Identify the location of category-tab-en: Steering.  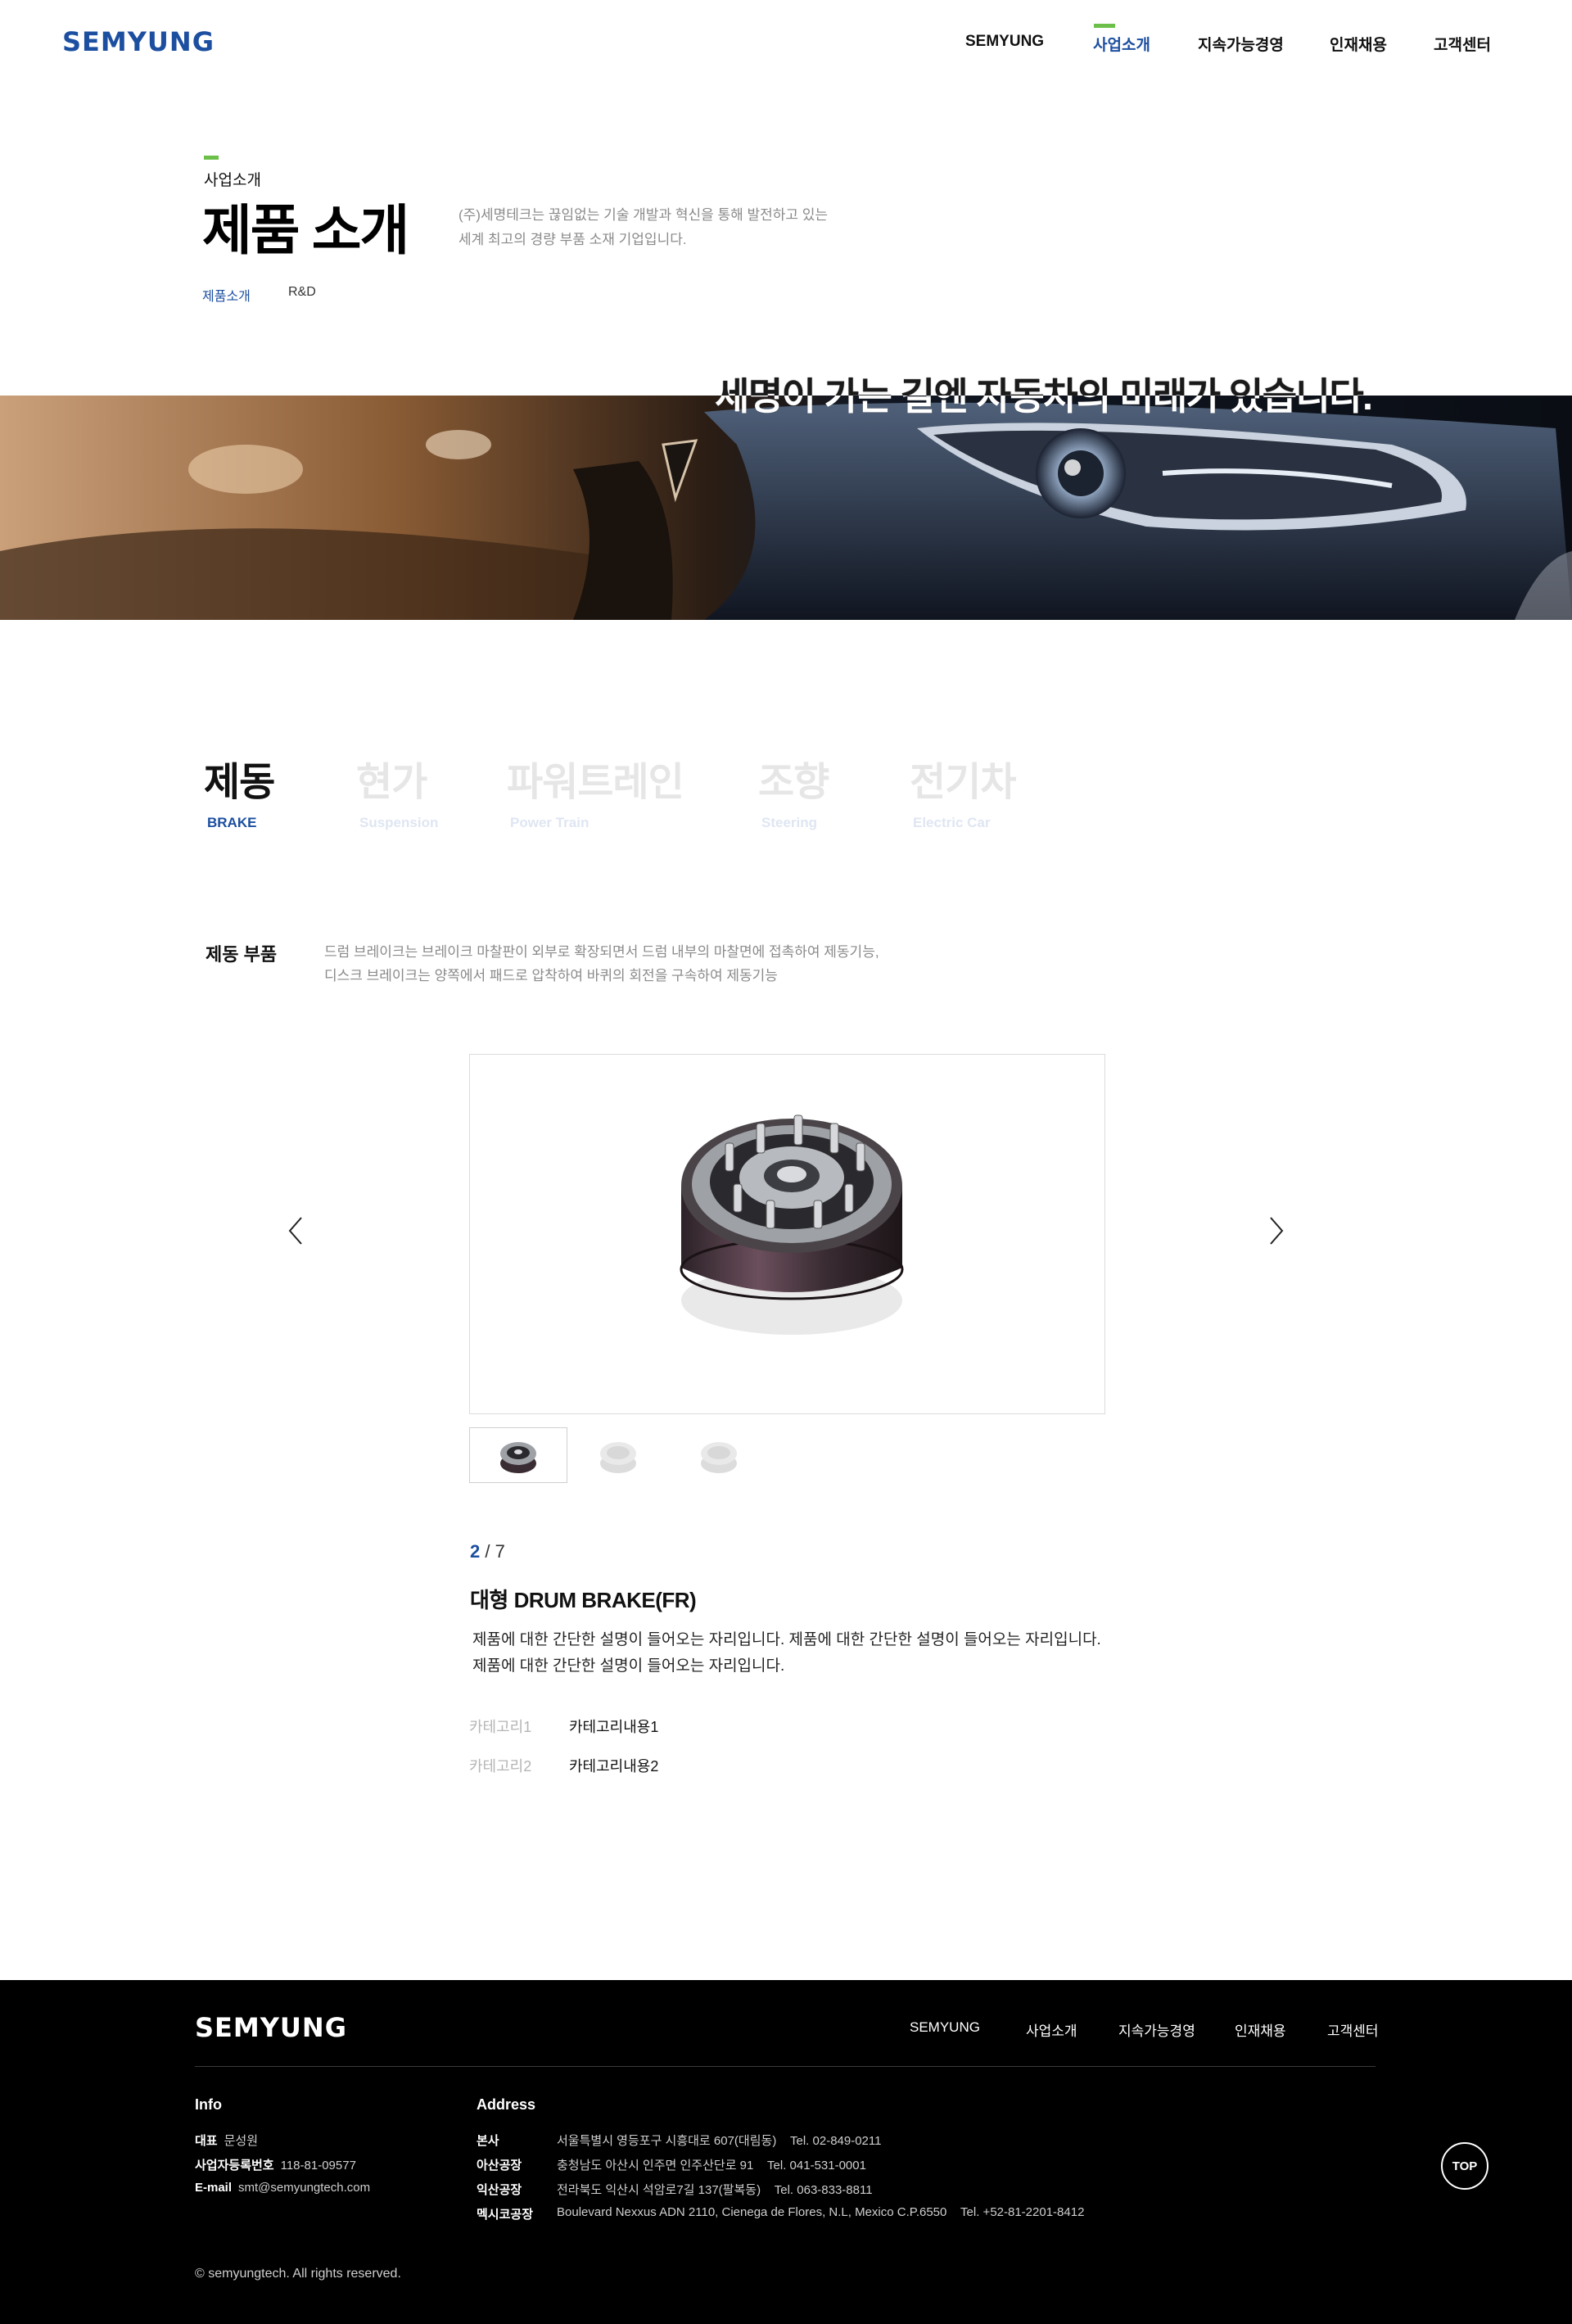
(789, 823).